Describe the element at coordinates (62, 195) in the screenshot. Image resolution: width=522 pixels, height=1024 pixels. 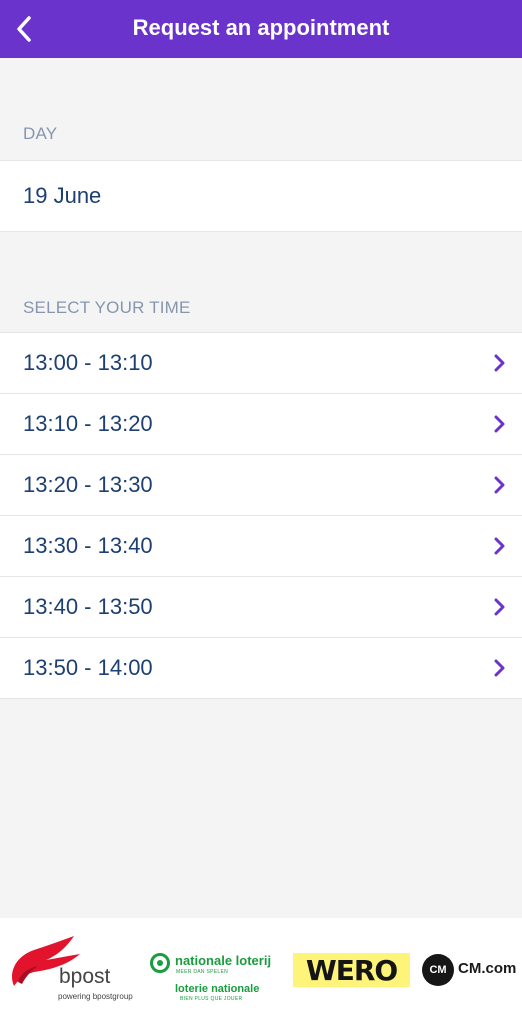
I see `selected-day-value: 19 June` at that location.